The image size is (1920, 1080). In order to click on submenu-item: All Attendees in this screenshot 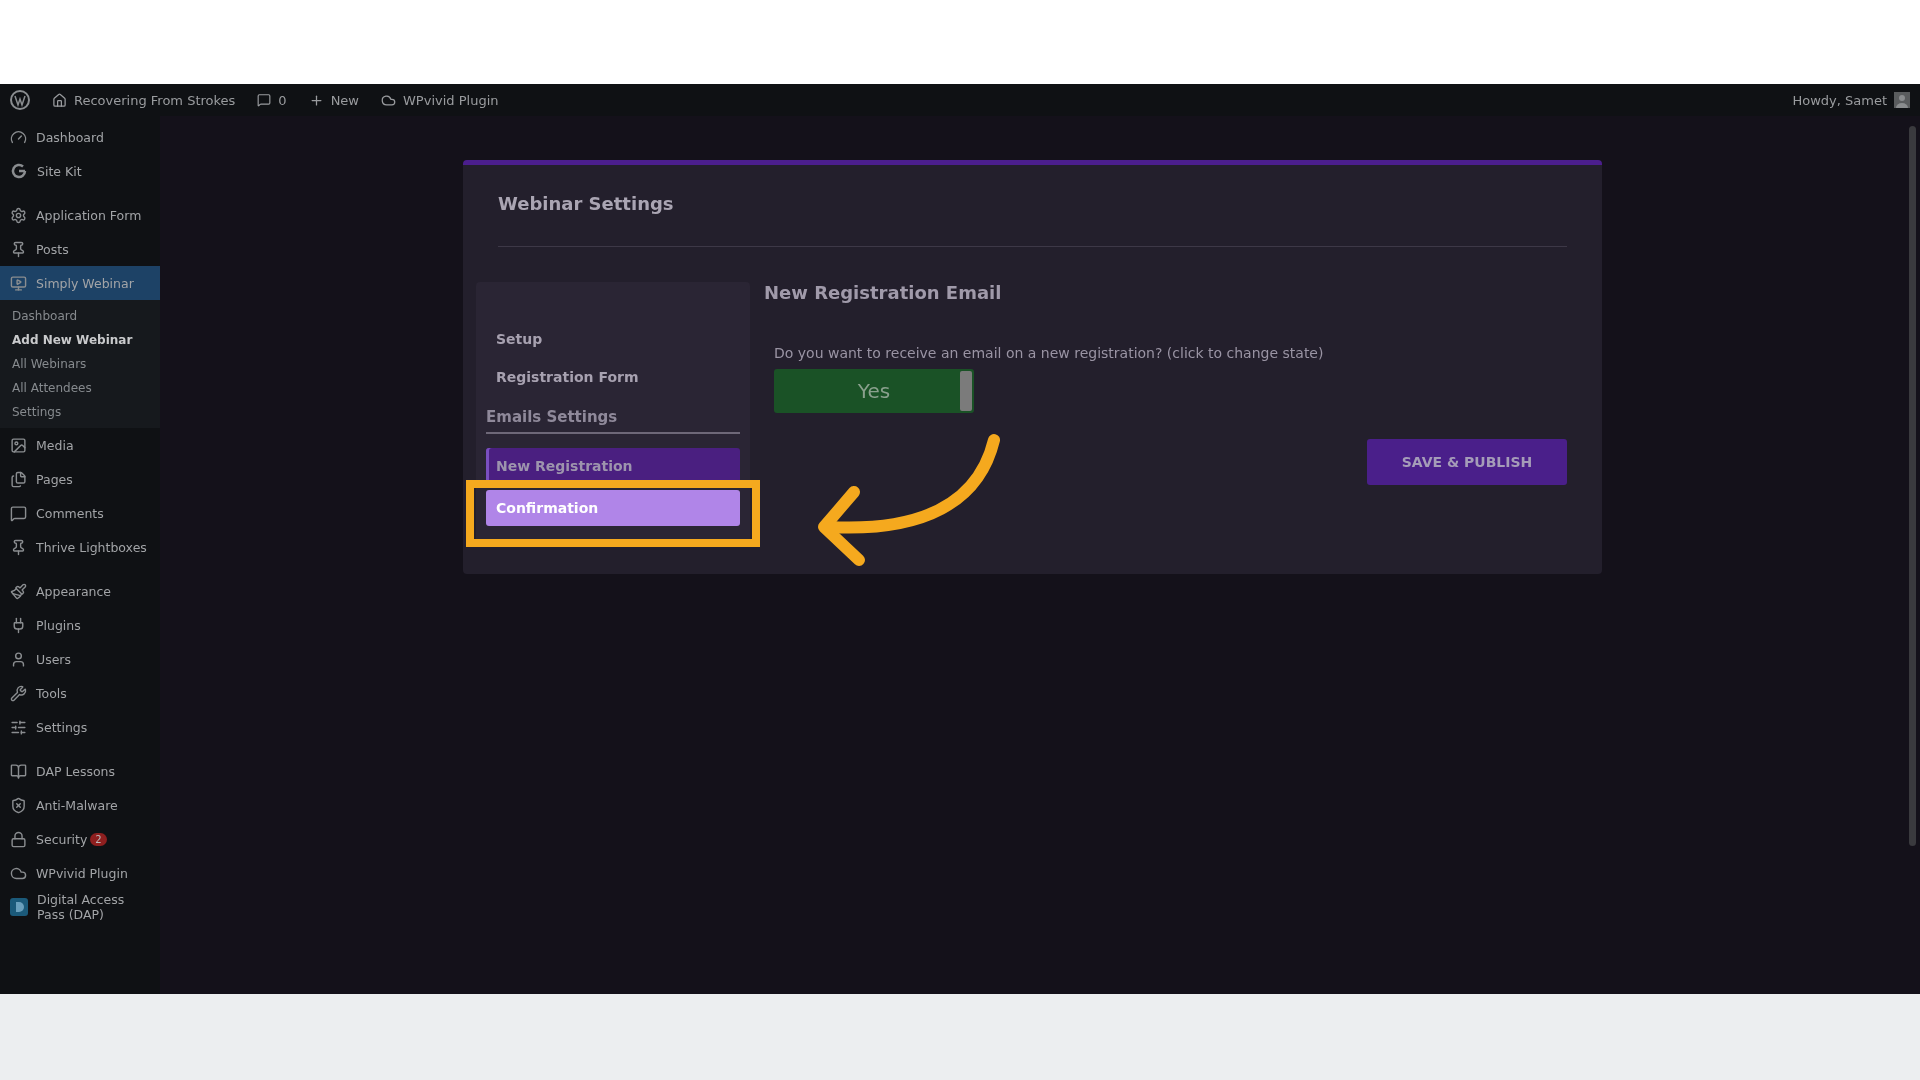, I will do `click(80, 388)`.